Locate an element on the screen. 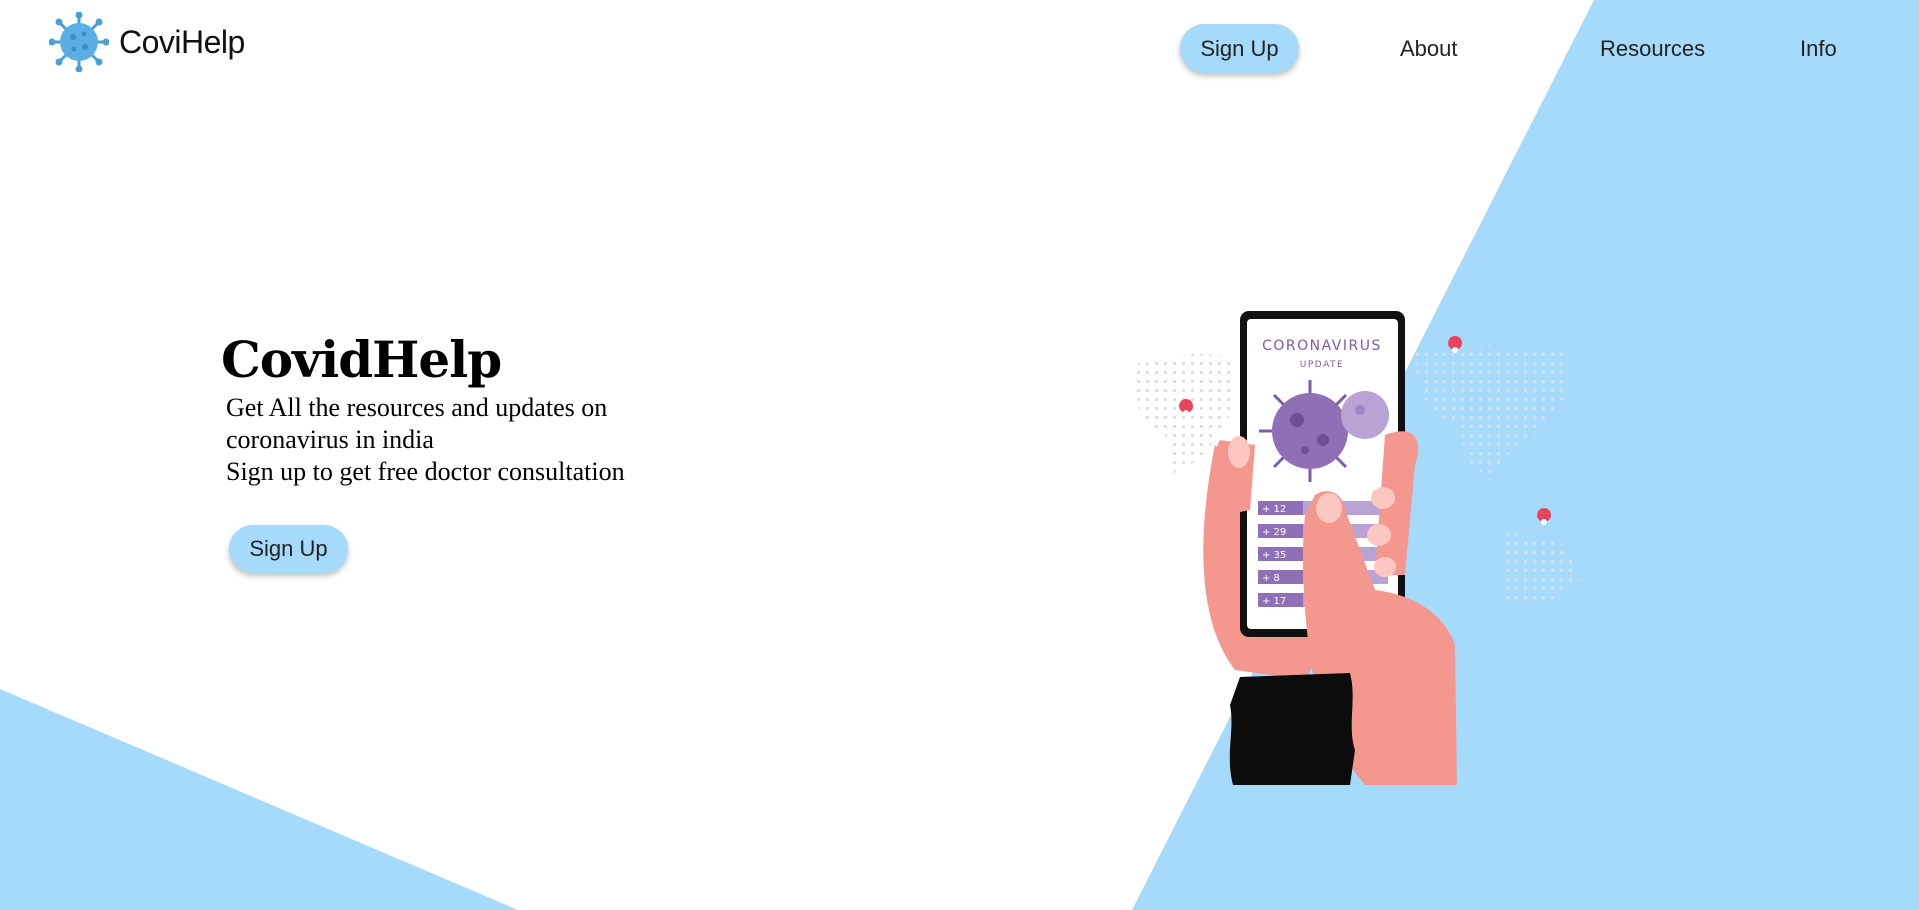 This screenshot has width=1919, height=910. nav-signup-button: Sign Up is located at coordinates (1239, 48).